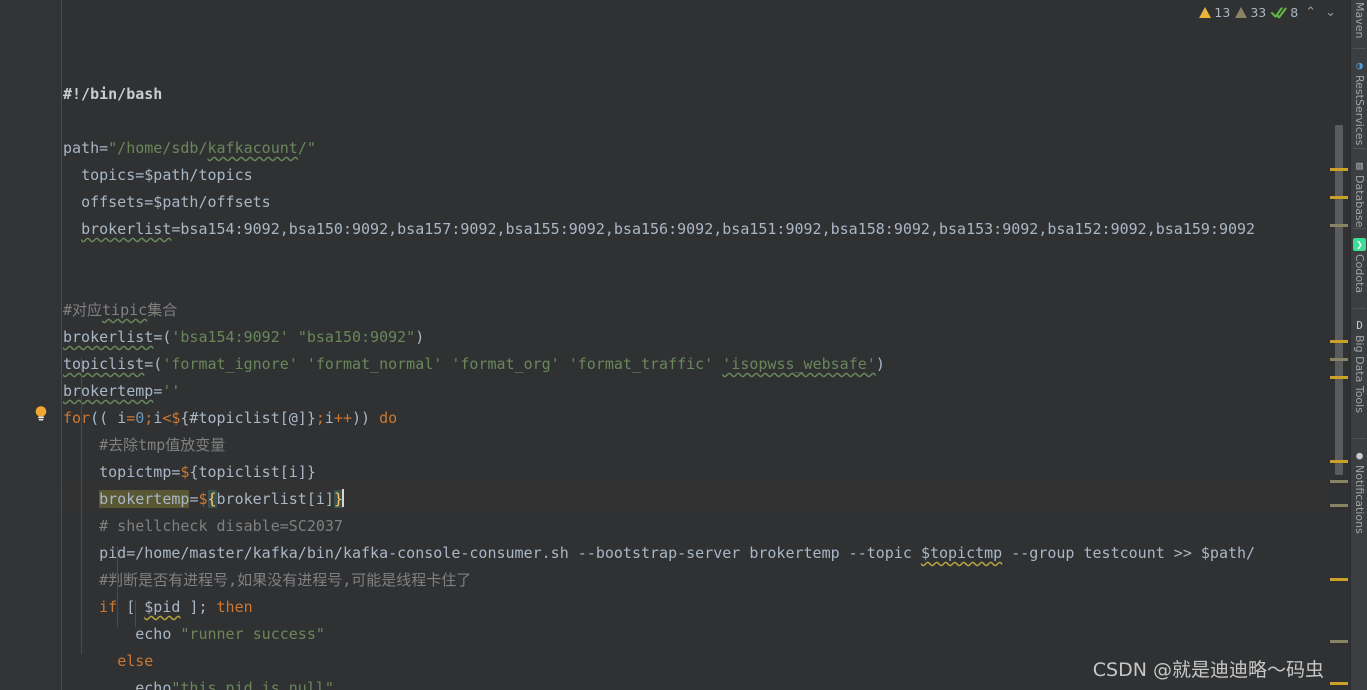 The width and height of the screenshot is (1367, 690). Describe the element at coordinates (104, 364) in the screenshot. I see `code-token: topiclist` at that location.